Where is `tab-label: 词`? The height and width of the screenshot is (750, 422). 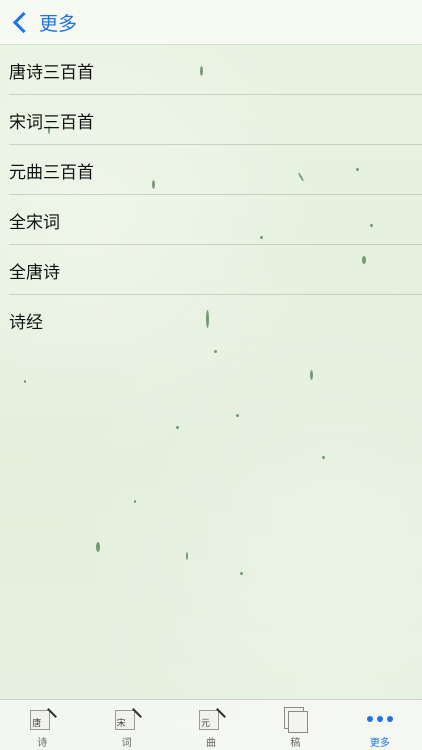
tab-label: 词 is located at coordinates (126, 743).